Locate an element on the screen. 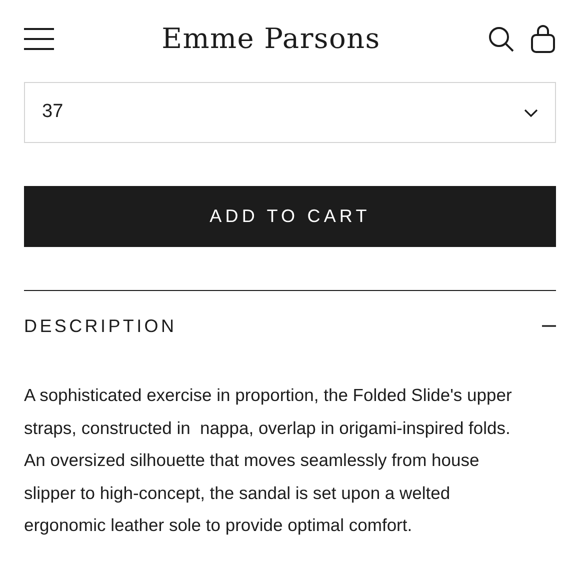  shopping-bag-icon is located at coordinates (543, 39).